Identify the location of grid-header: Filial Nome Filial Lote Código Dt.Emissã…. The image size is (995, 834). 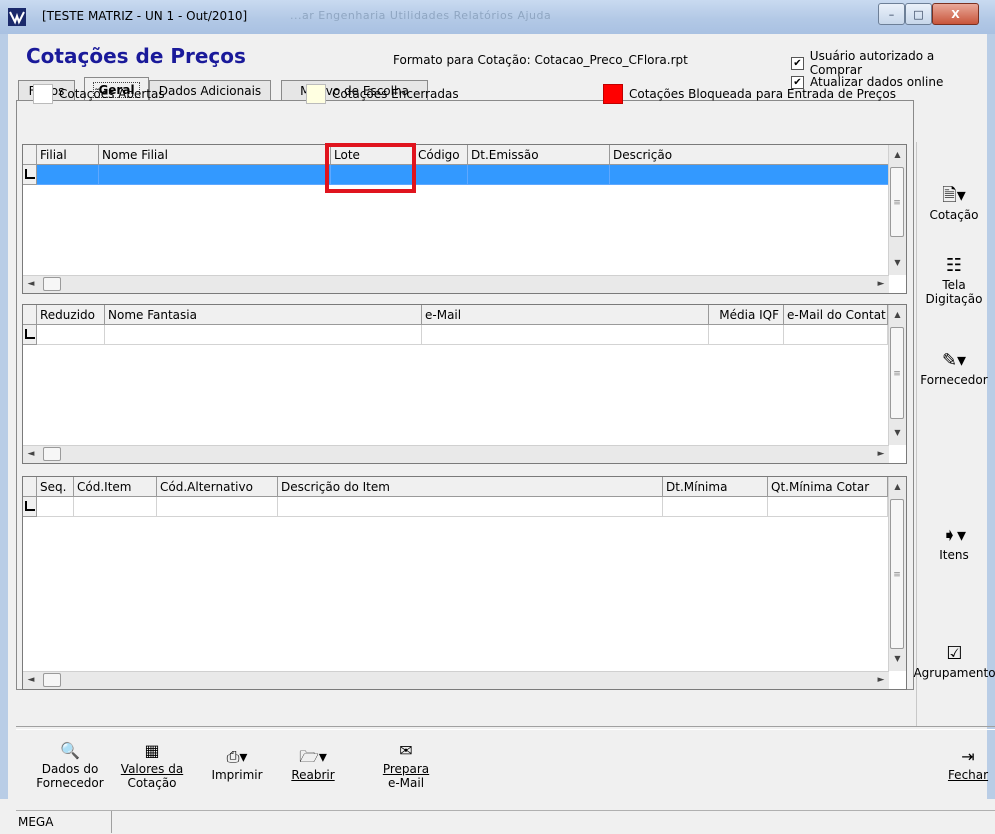
(456, 155).